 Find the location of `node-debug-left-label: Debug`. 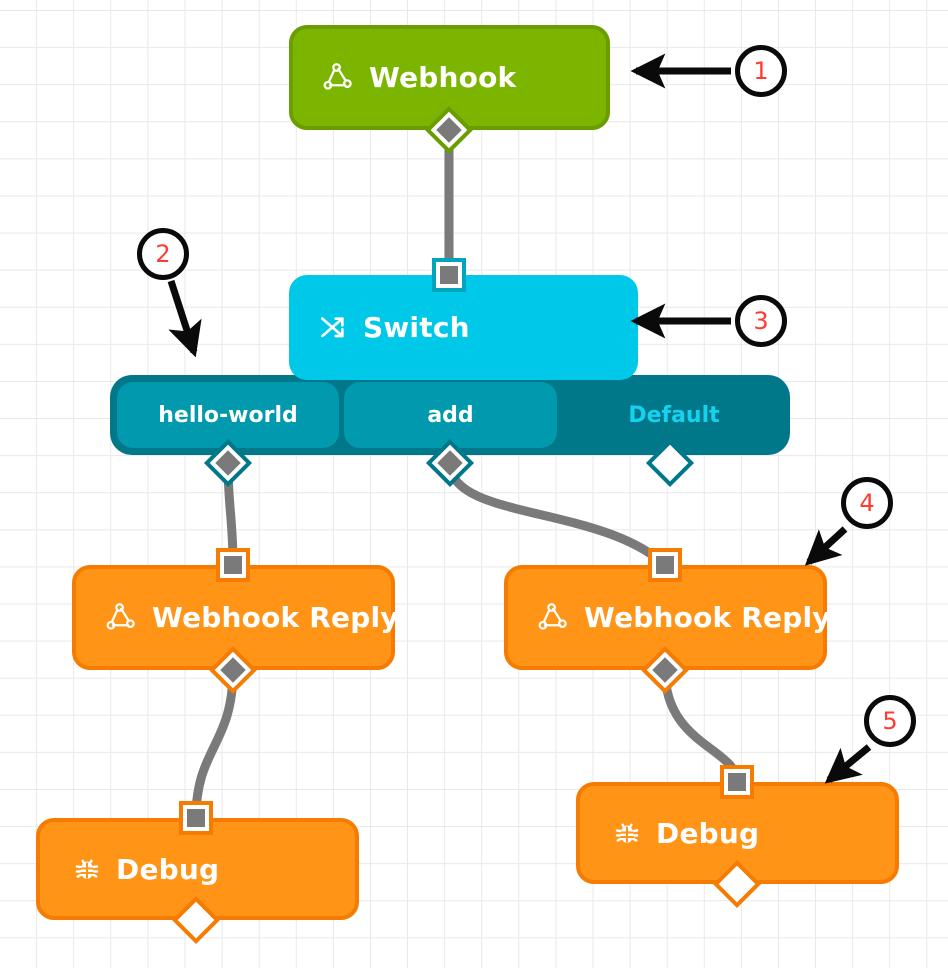

node-debug-left-label: Debug is located at coordinates (168, 869).